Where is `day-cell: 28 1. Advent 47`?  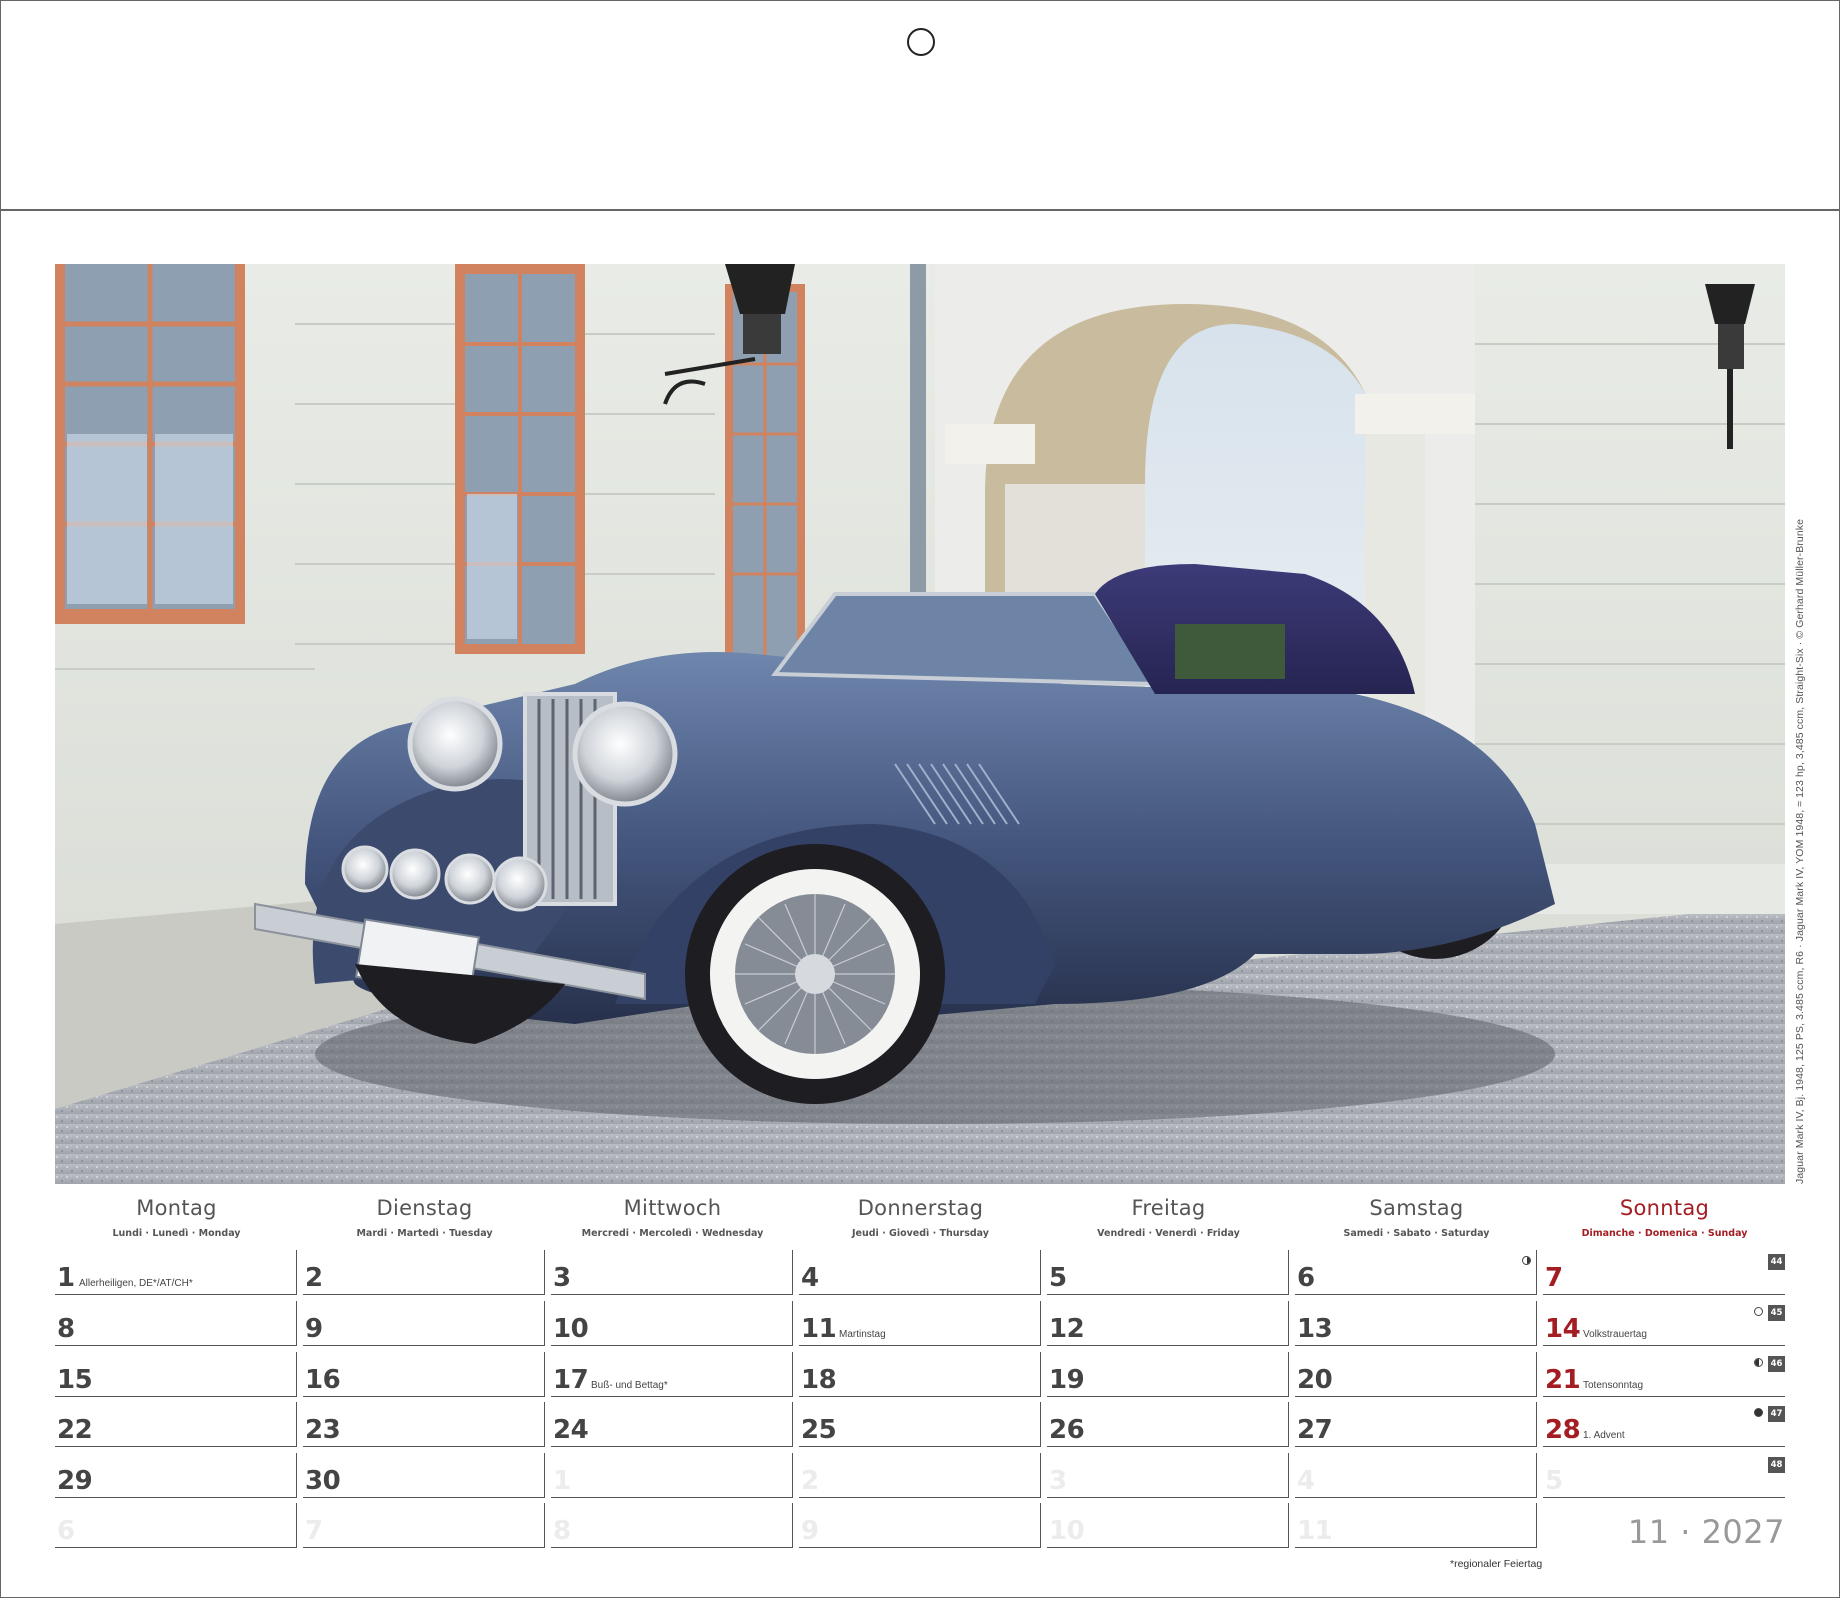 day-cell: 28 1. Advent 47 is located at coordinates (1664, 1424).